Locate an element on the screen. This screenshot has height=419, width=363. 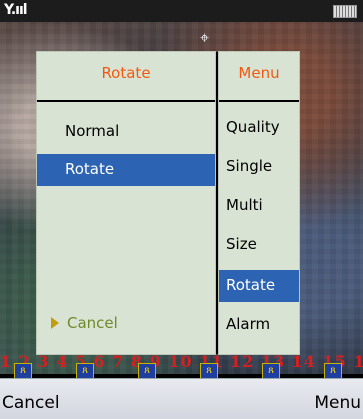
menu-item-multi: Multi is located at coordinates (259, 206).